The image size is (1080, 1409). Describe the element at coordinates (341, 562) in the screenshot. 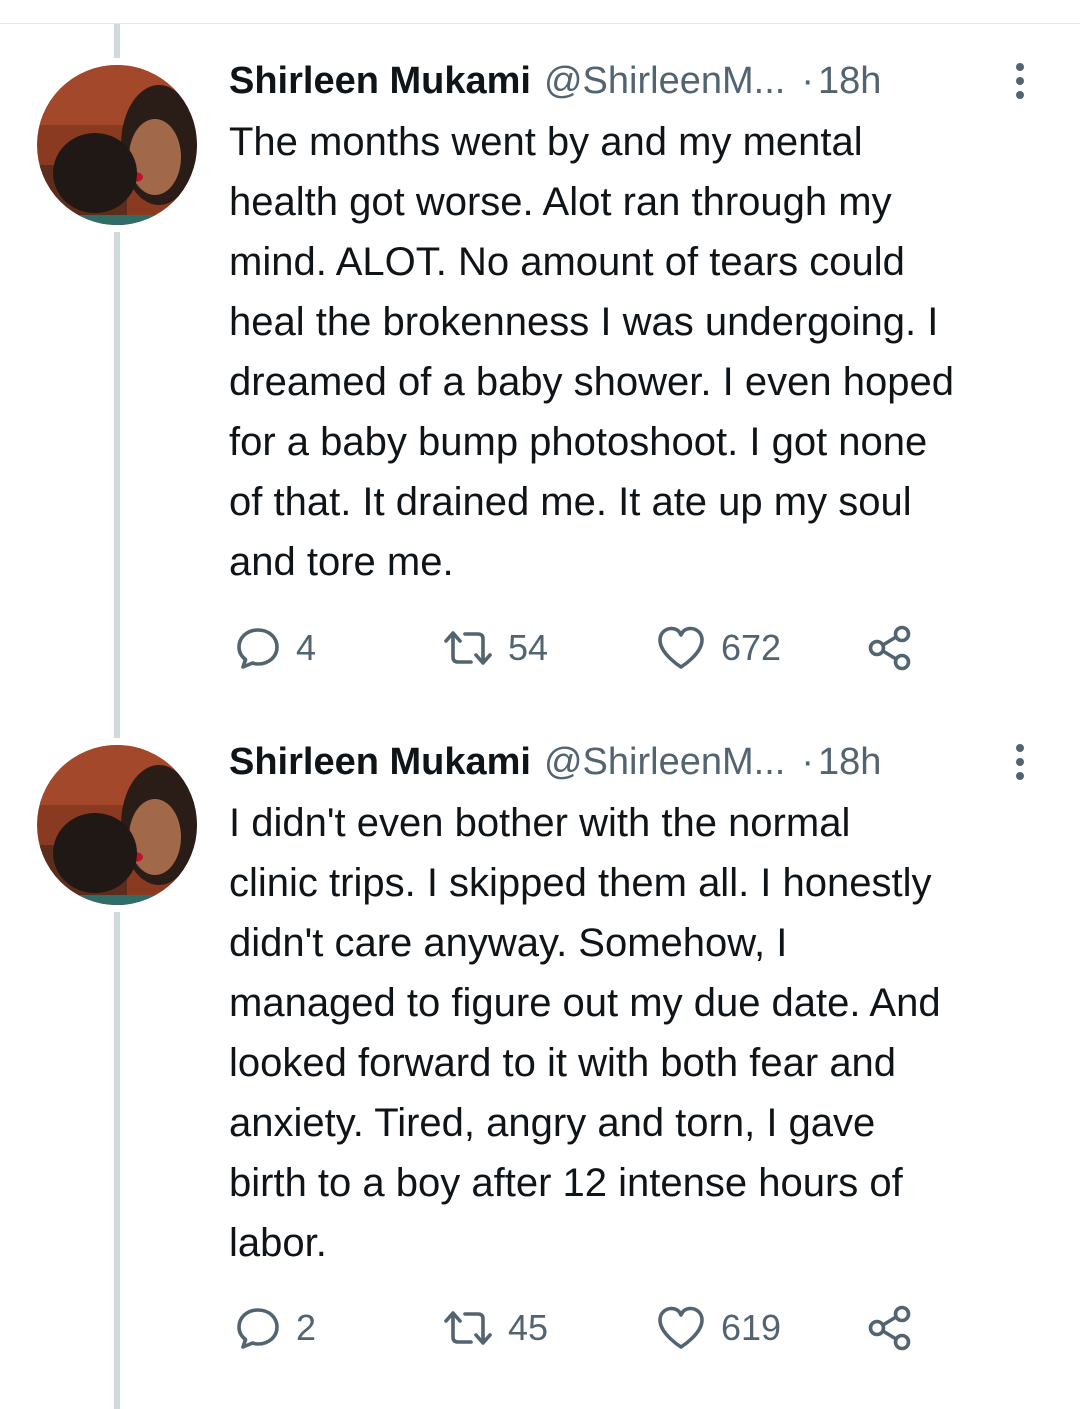

I see `tweet-text-line: and tore me.` at that location.